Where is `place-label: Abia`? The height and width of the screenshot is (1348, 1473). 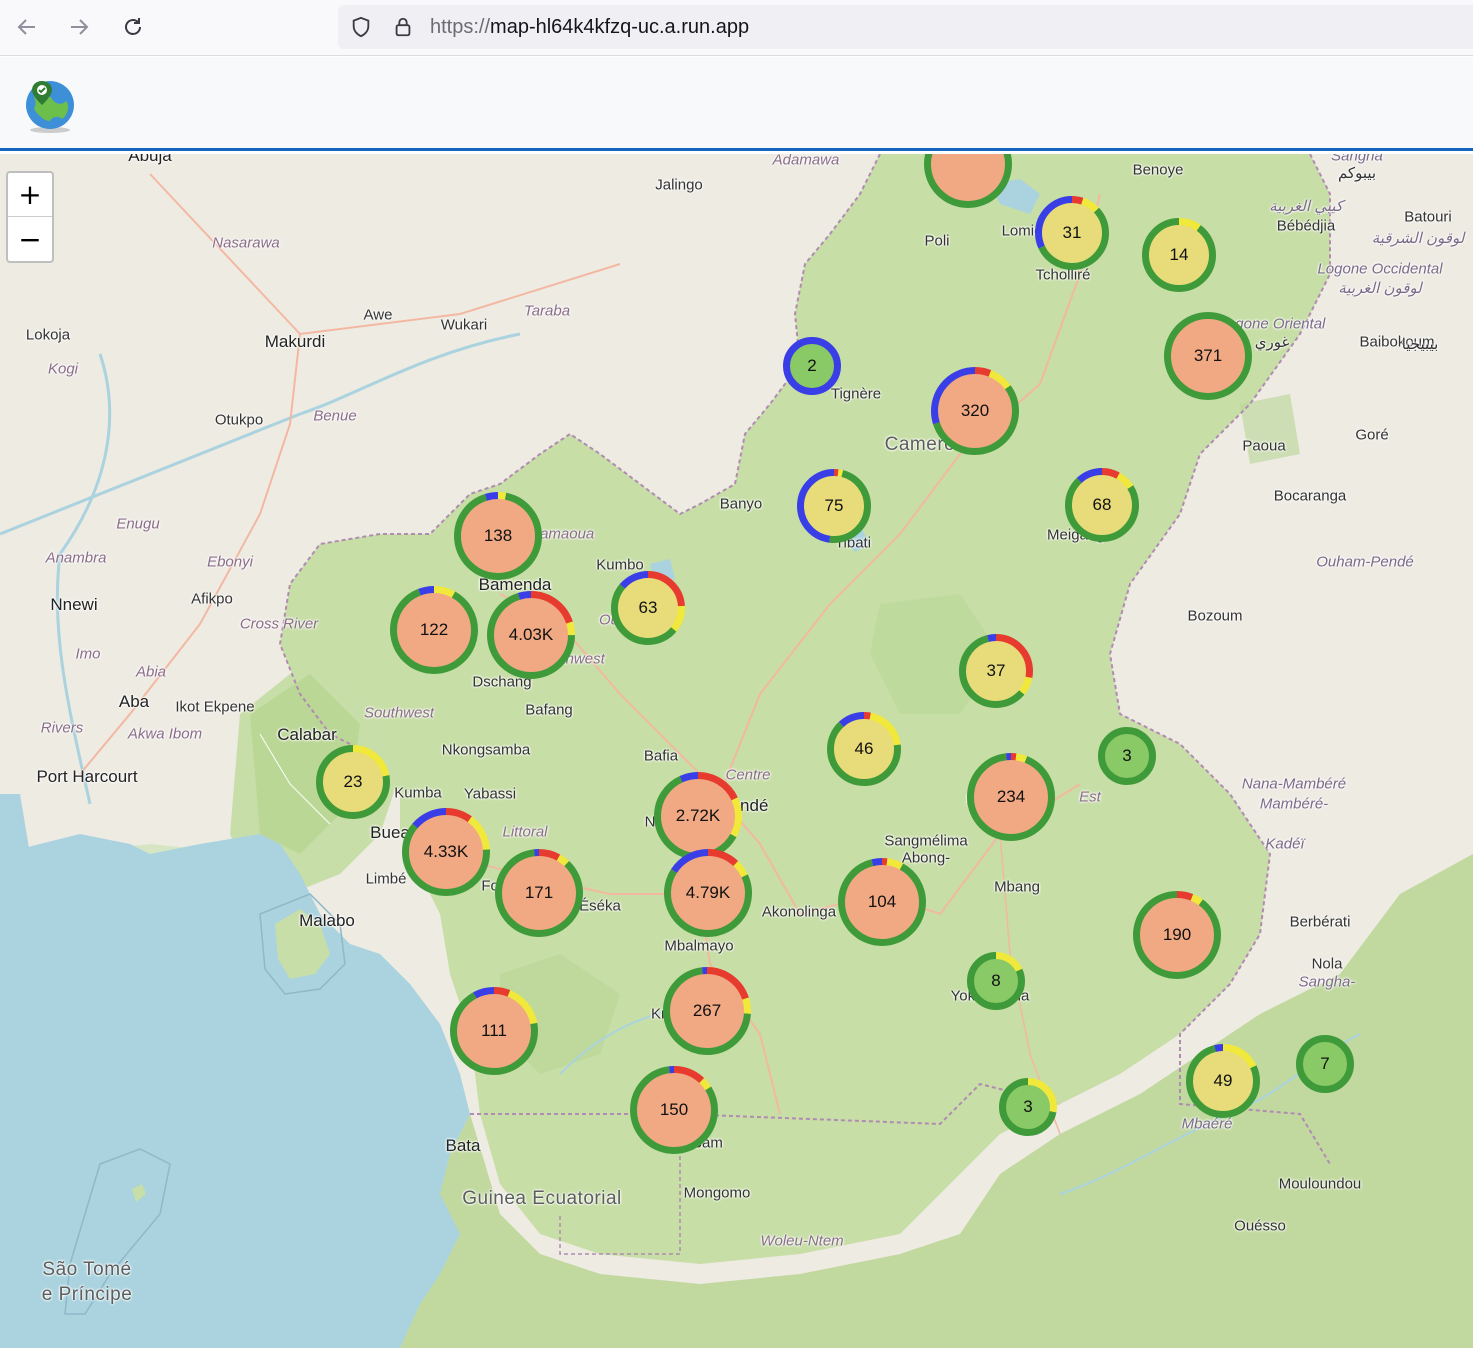
place-label: Abia is located at coordinates (151, 672).